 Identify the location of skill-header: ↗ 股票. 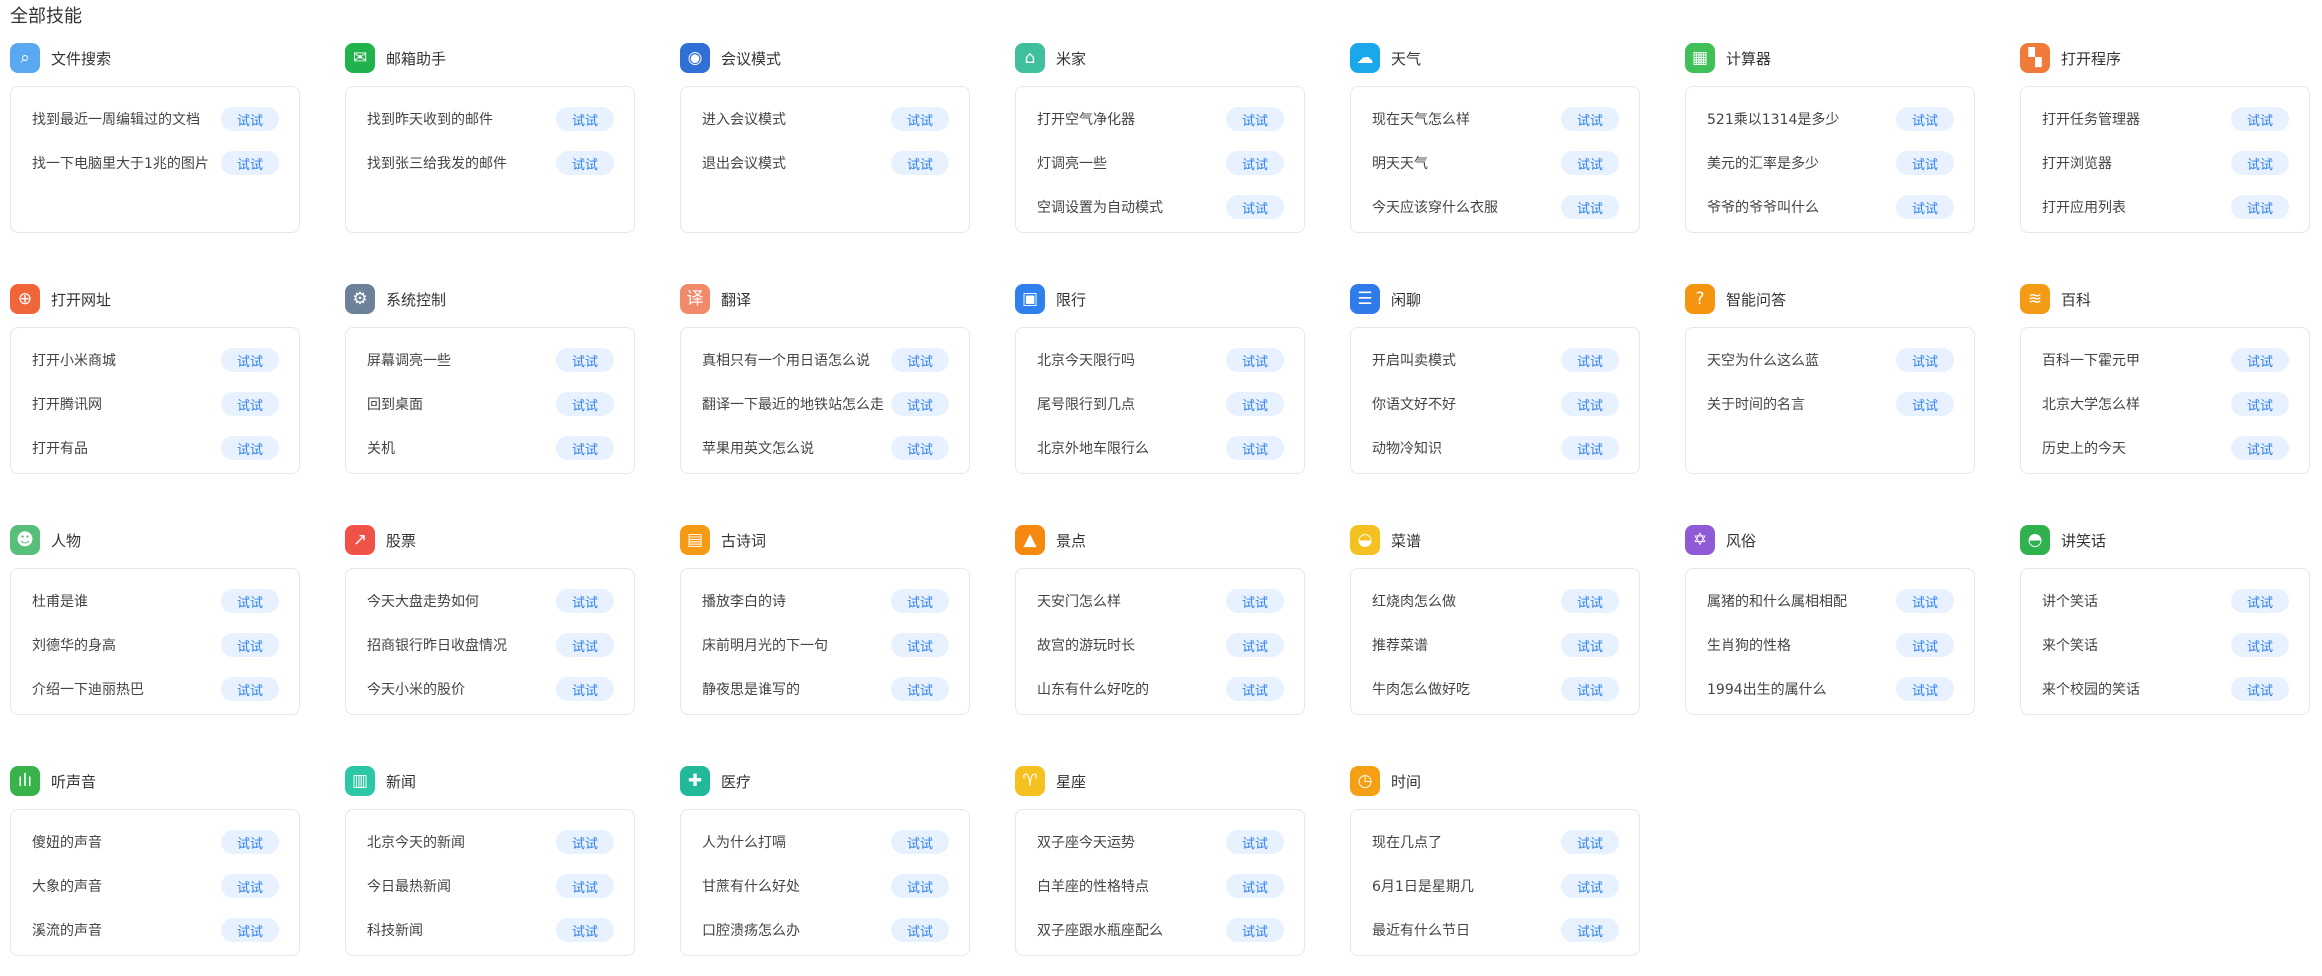
(490, 540).